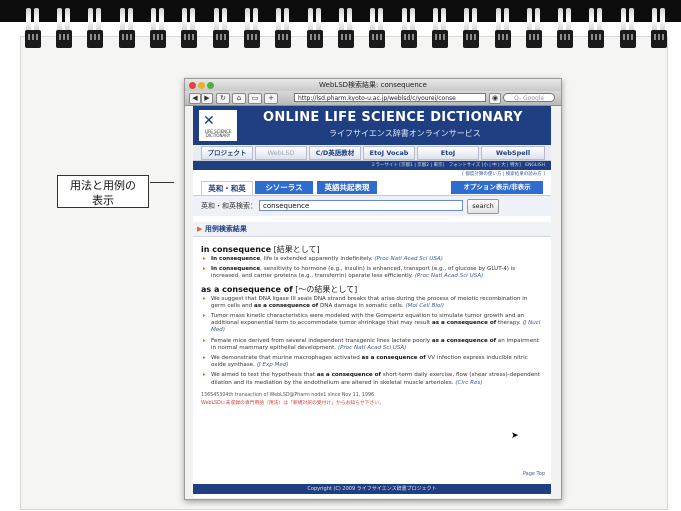 The height and width of the screenshot is (511, 681). Describe the element at coordinates (372, 175) in the screenshot. I see `help-links: [ 都度計算の使い方 | 検索結果の読み方 ]` at that location.